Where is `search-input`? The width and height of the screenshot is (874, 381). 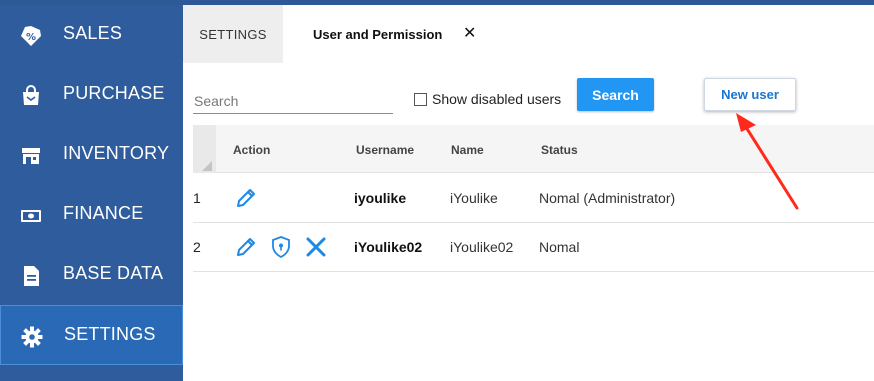
search-input is located at coordinates (293, 101).